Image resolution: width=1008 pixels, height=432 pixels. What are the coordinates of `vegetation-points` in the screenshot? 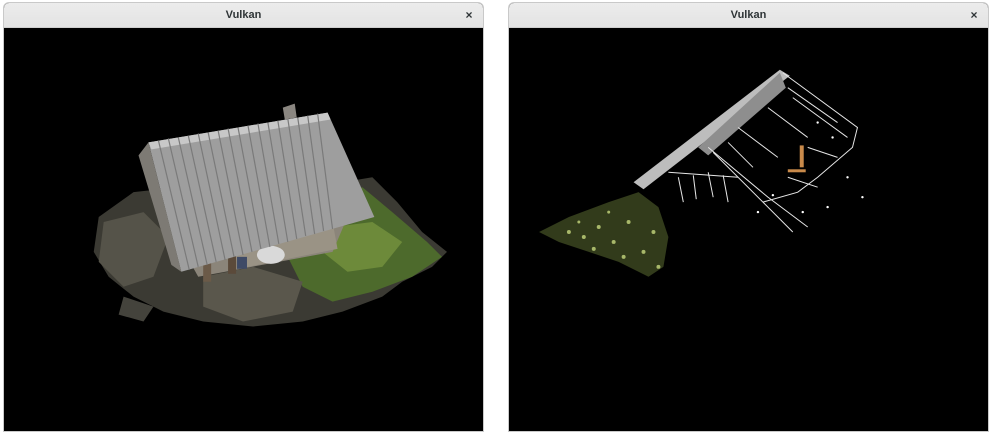 It's located at (604, 234).